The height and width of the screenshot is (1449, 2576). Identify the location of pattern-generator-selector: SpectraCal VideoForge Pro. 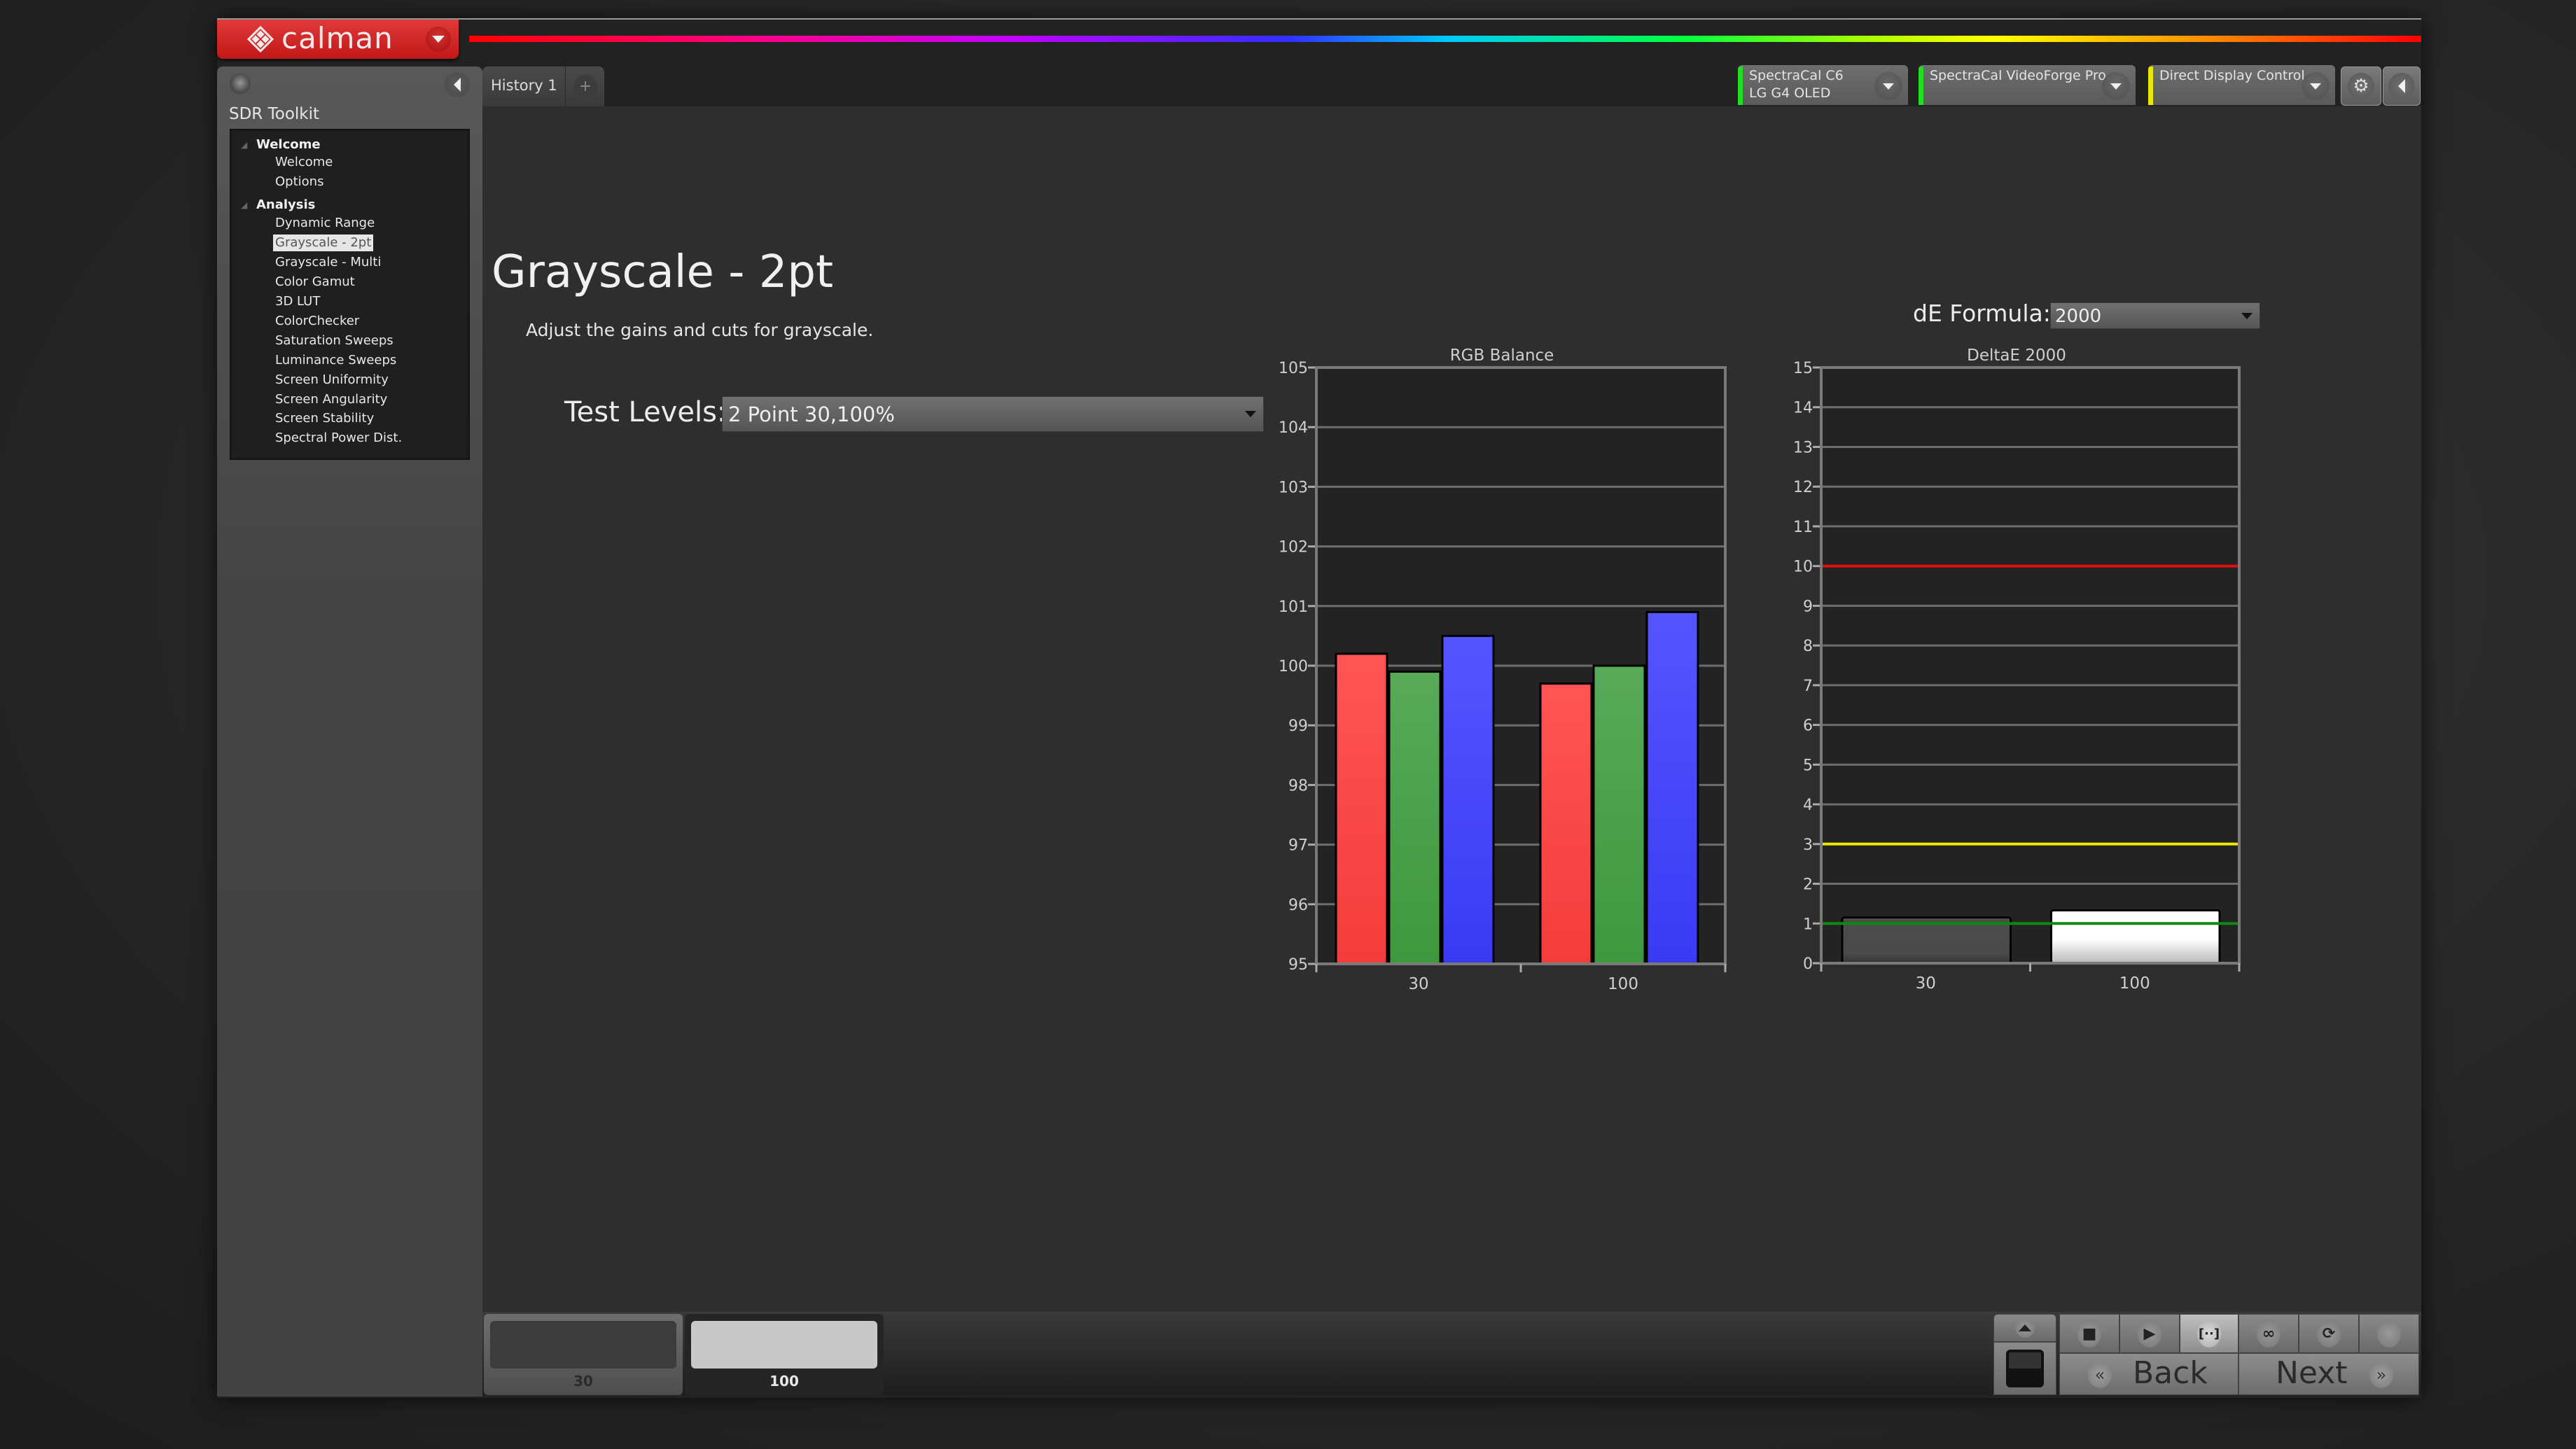
(2027, 85).